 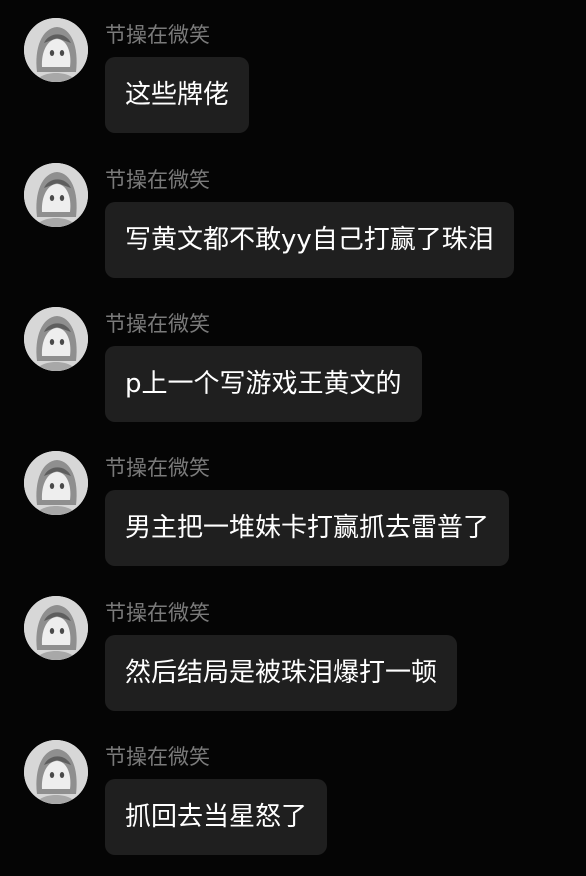 I want to click on message-bubble: 抓回去当星怒了, so click(x=216, y=817).